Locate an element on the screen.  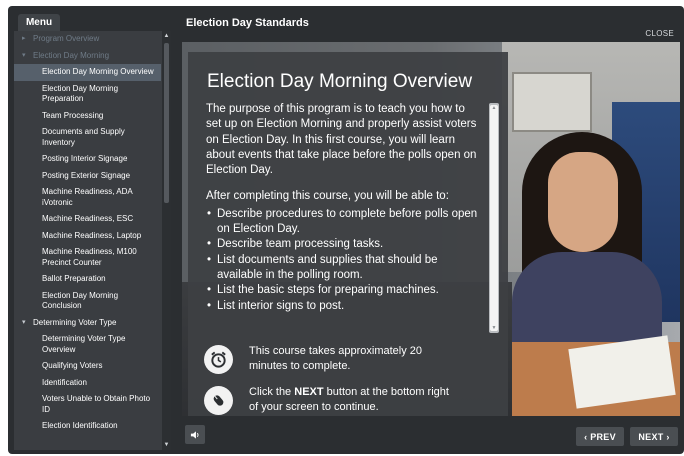
photo-person-face is located at coordinates (583, 202).